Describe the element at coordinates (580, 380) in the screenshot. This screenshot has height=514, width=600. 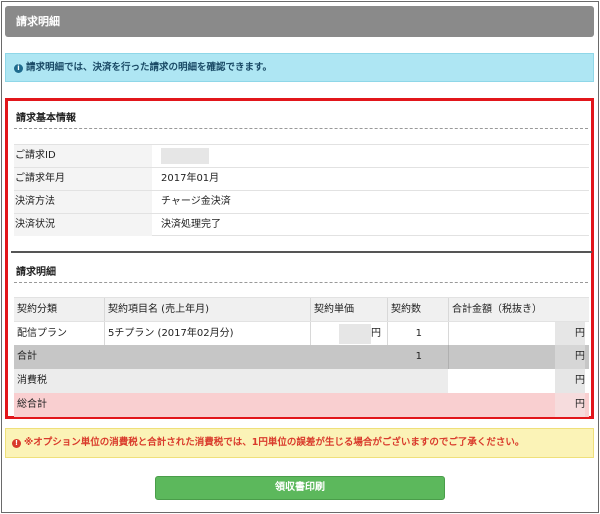
I see `tax-yen: 円` at that location.